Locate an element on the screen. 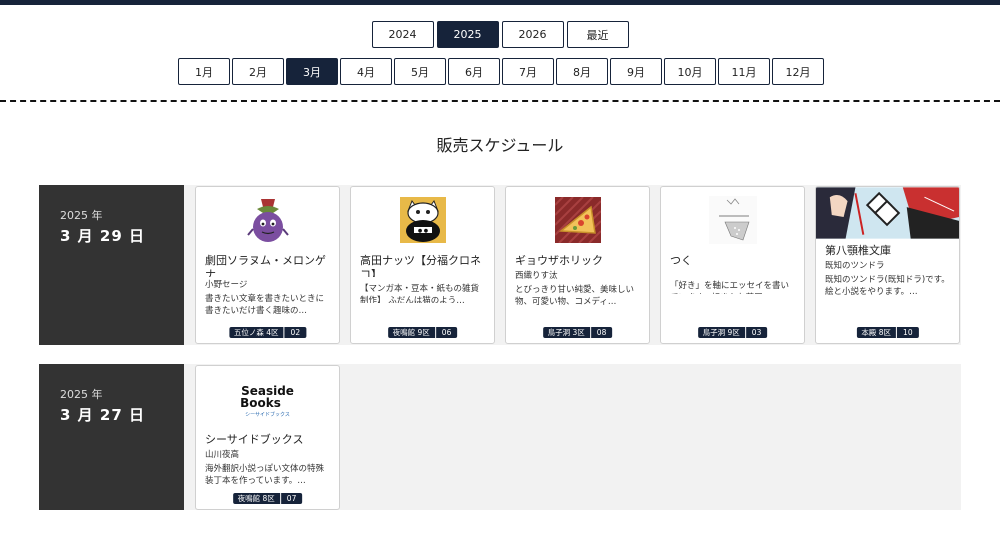  dashed-divider is located at coordinates (500, 101).